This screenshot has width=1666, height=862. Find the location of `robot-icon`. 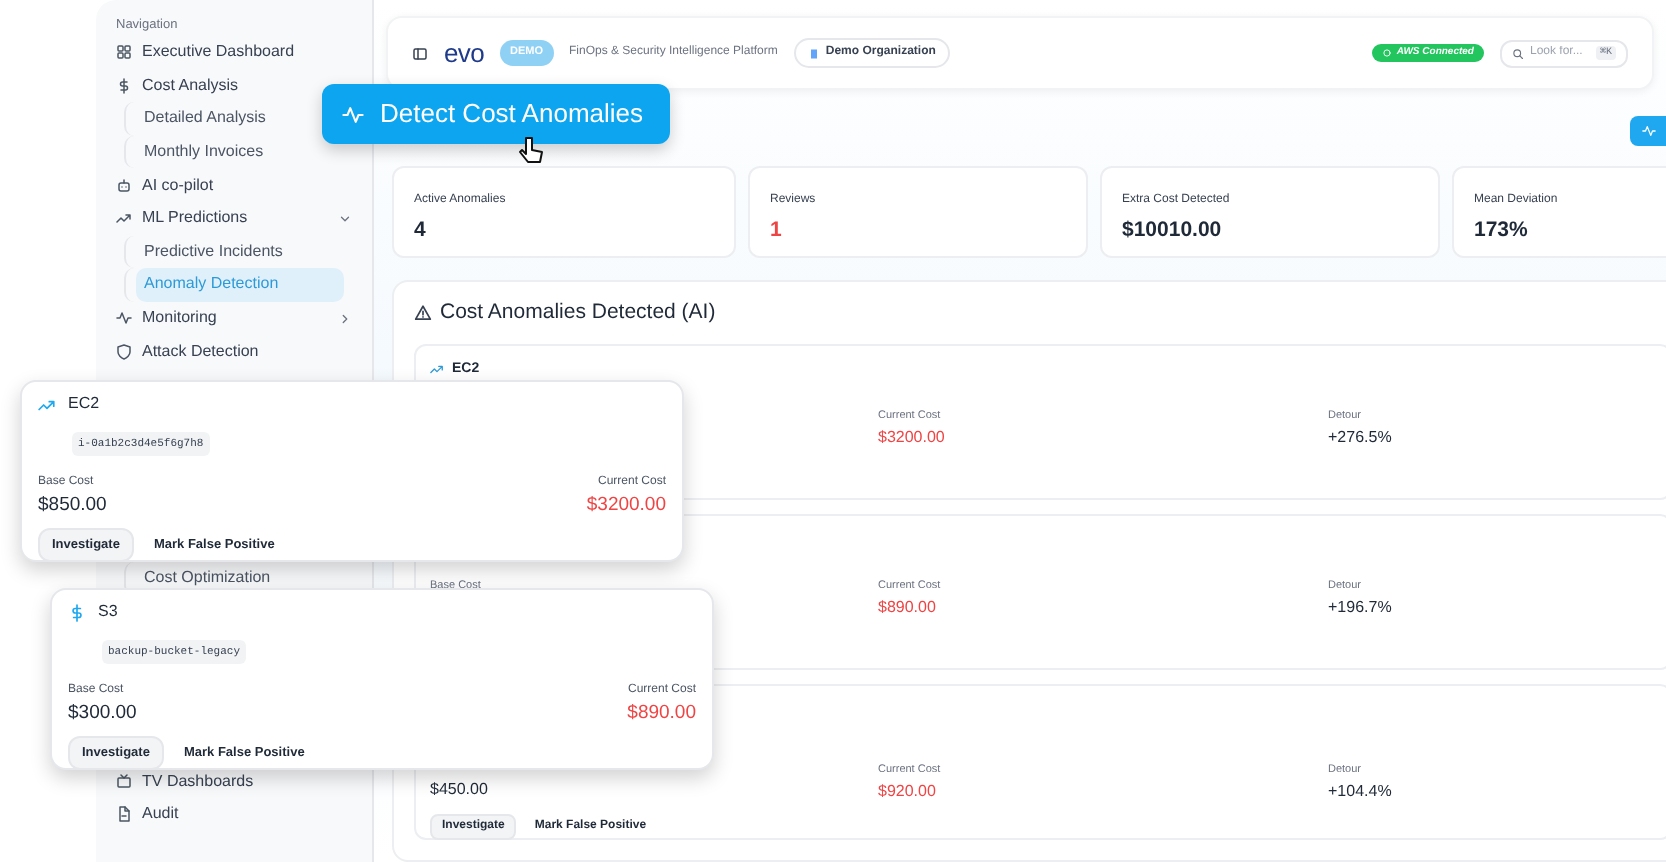

robot-icon is located at coordinates (124, 185).